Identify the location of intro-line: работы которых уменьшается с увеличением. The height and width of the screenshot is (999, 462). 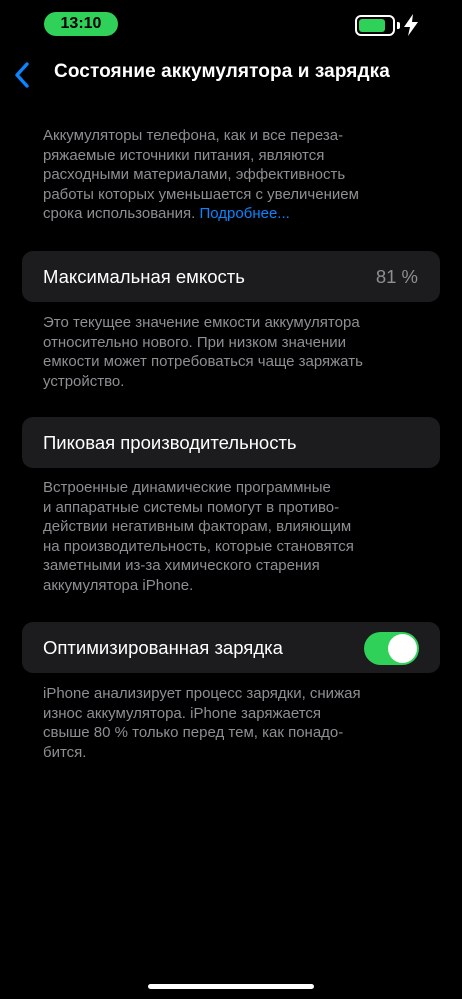
(201, 194).